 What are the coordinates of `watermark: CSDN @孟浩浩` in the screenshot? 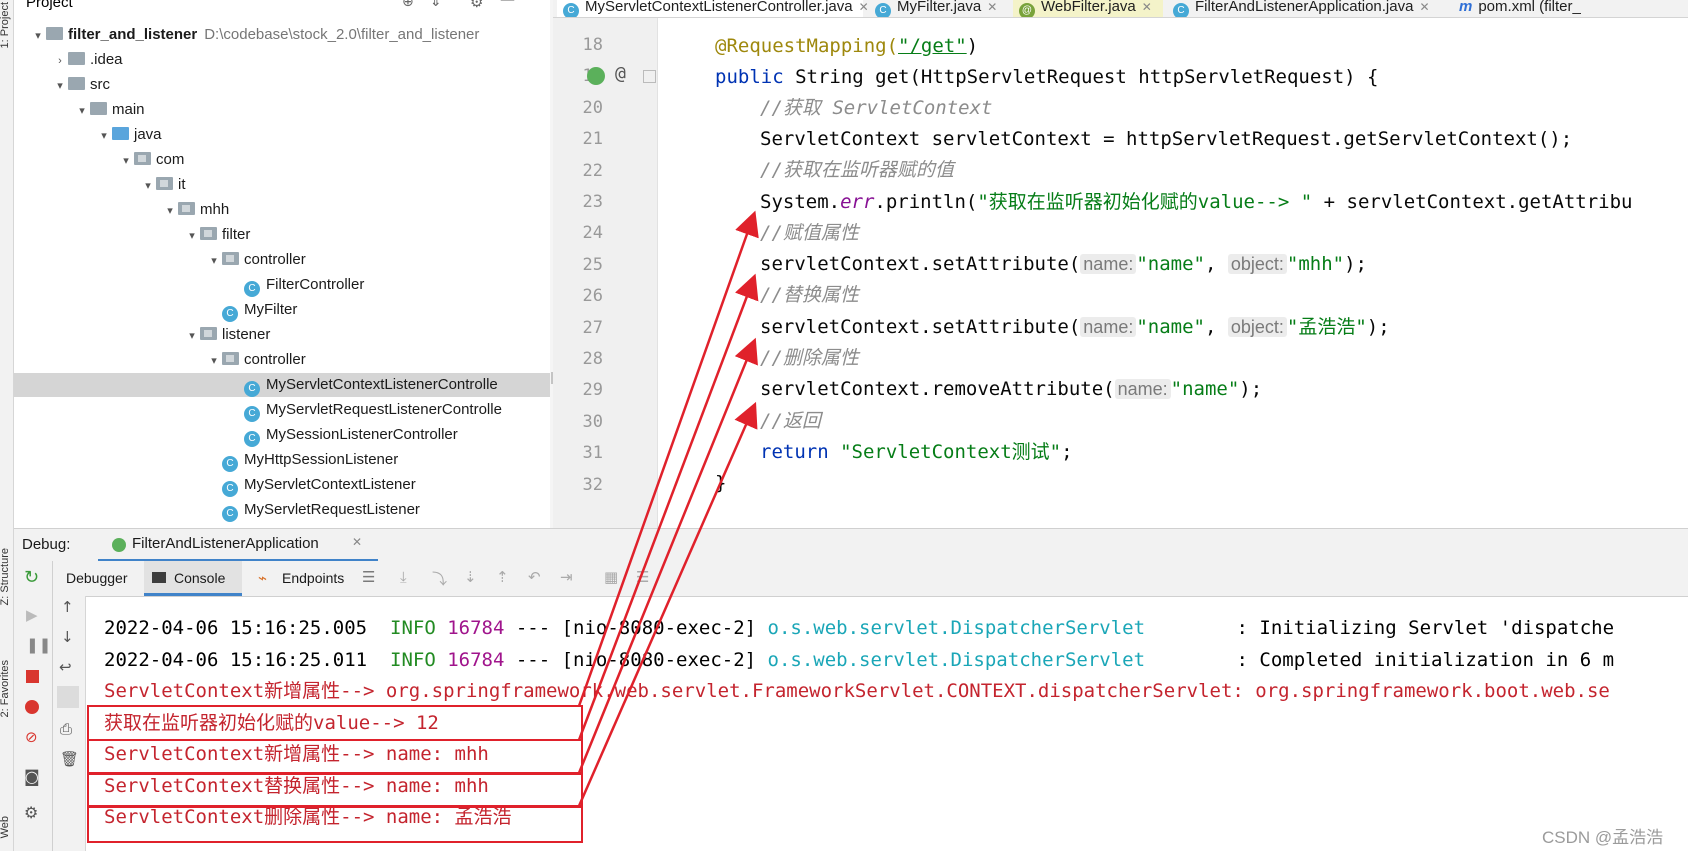 It's located at (1603, 837).